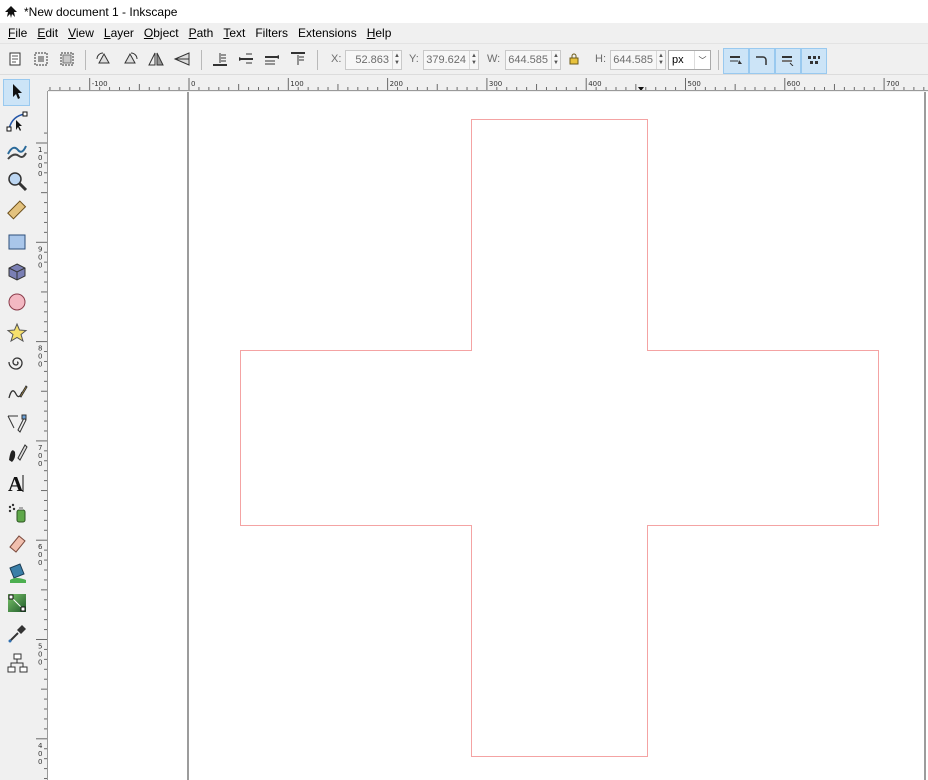 This screenshot has height=780, width=928. Describe the element at coordinates (16, 364) in the screenshot. I see `spiral-tool` at that location.